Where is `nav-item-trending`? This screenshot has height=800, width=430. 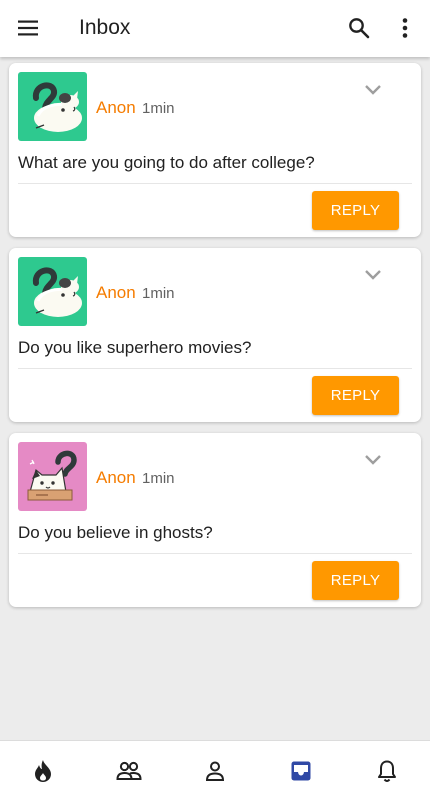
nav-item-trending is located at coordinates (43, 770).